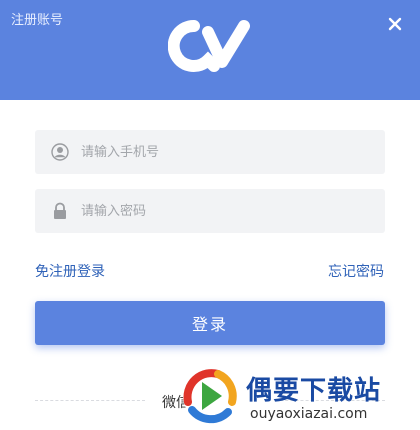  What do you see at coordinates (226, 152) in the screenshot?
I see `phone-input` at bounding box center [226, 152].